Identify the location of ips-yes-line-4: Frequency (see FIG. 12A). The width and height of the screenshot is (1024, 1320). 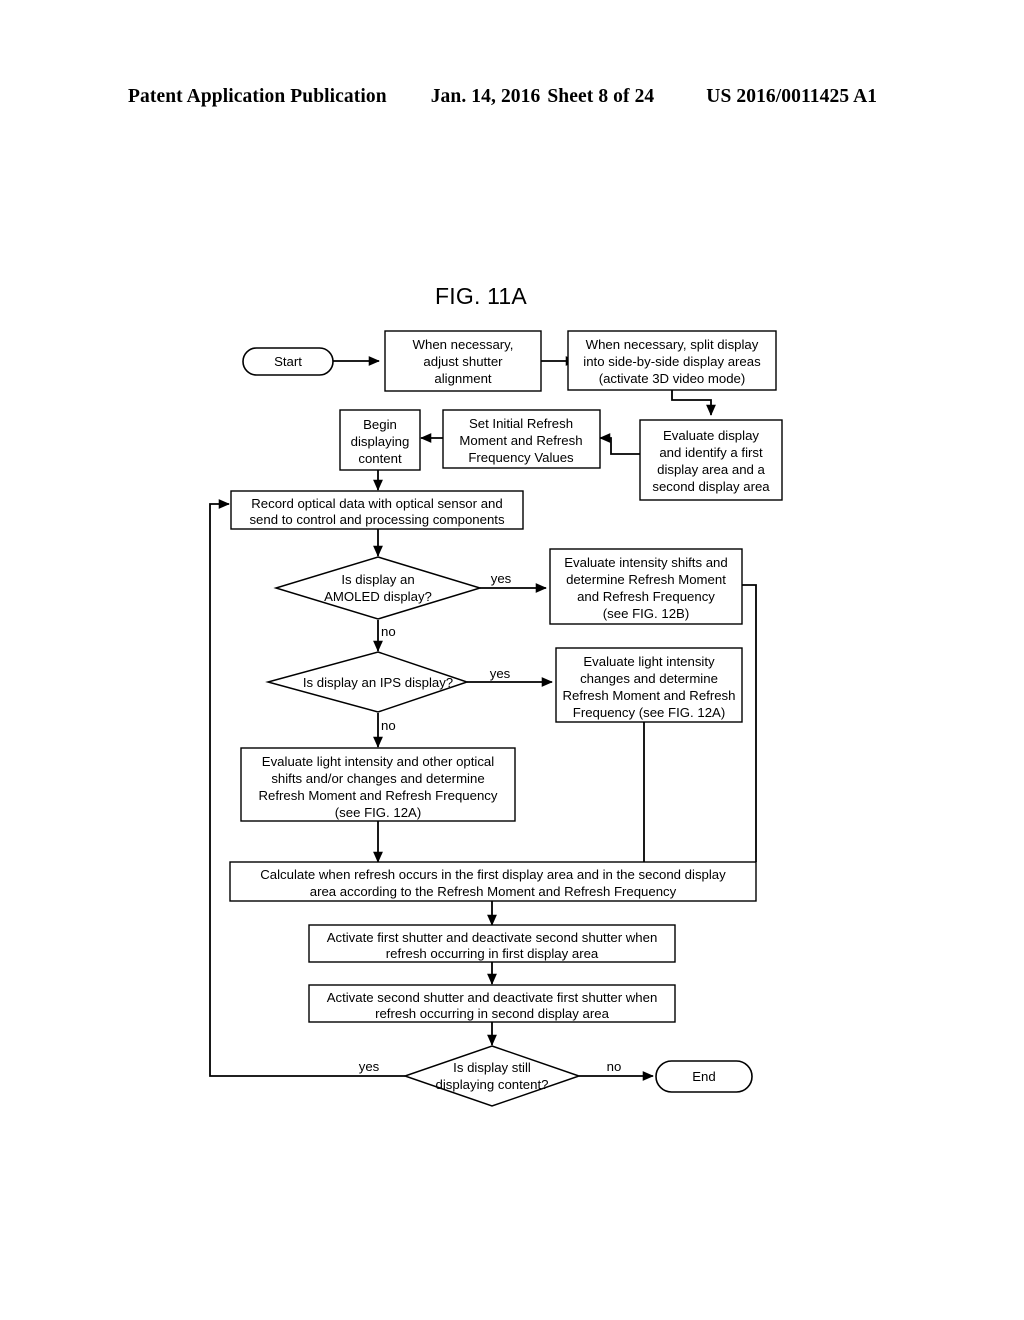
(649, 712).